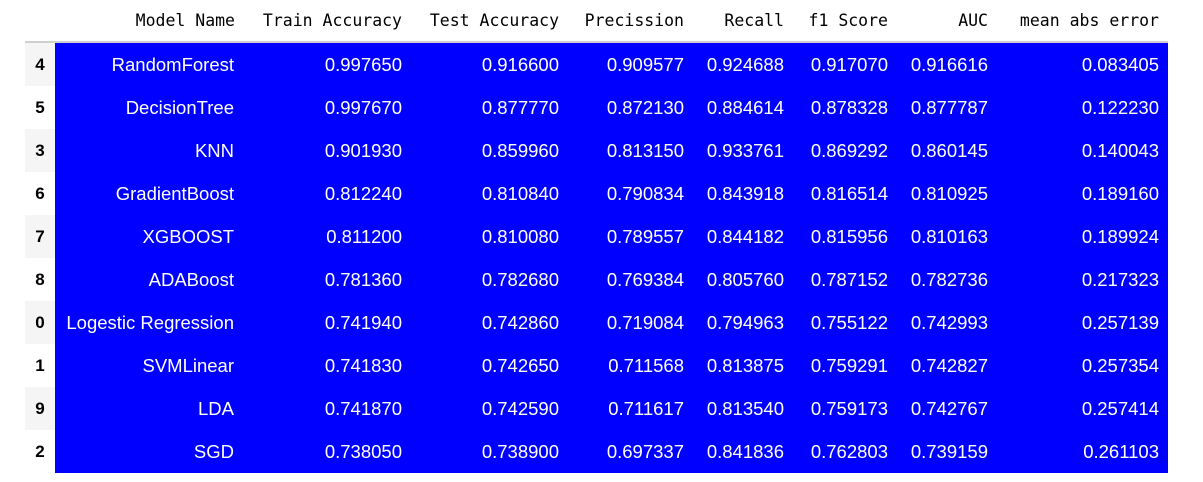 Image resolution: width=1203 pixels, height=482 pixels. Describe the element at coordinates (947, 236) in the screenshot. I see `auc-cell: 0.810163` at that location.